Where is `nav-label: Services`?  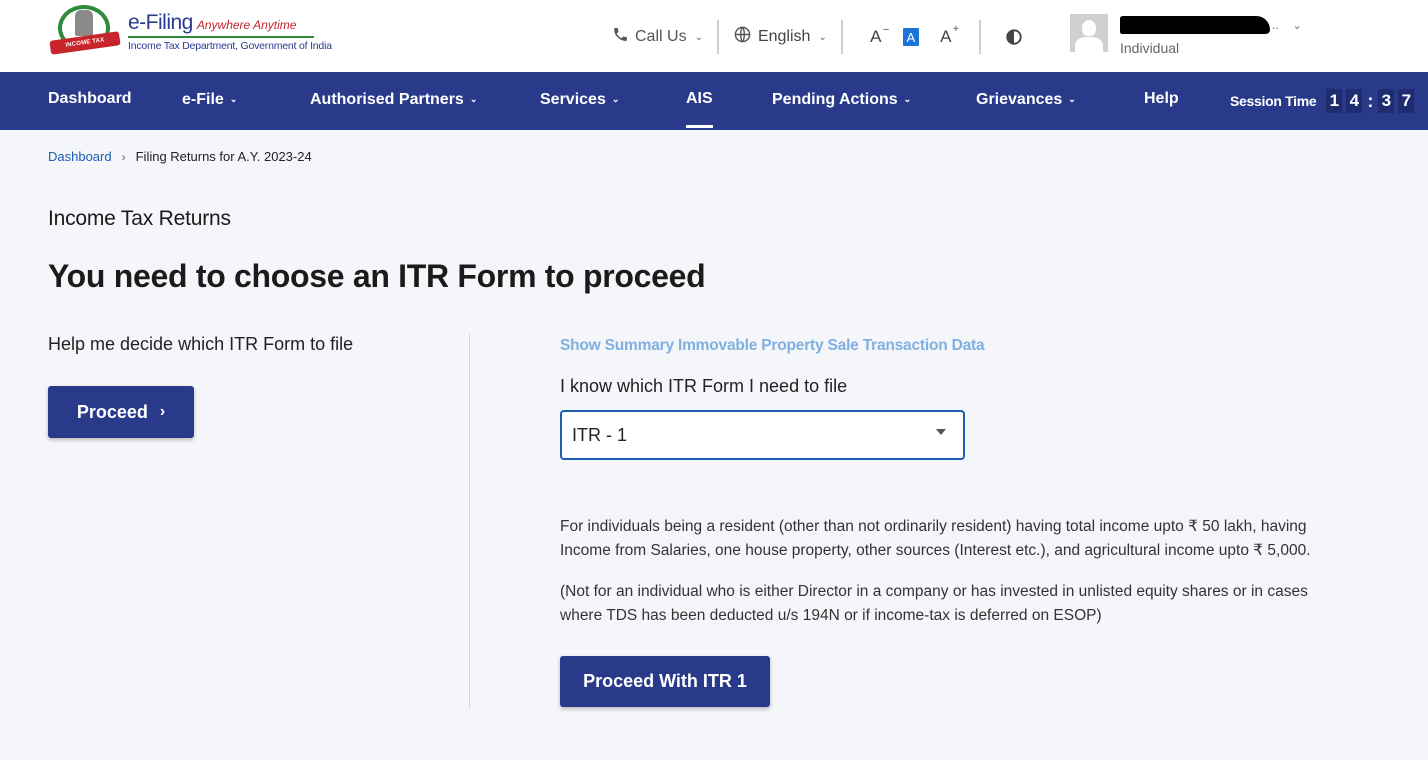
nav-label: Services is located at coordinates (573, 99).